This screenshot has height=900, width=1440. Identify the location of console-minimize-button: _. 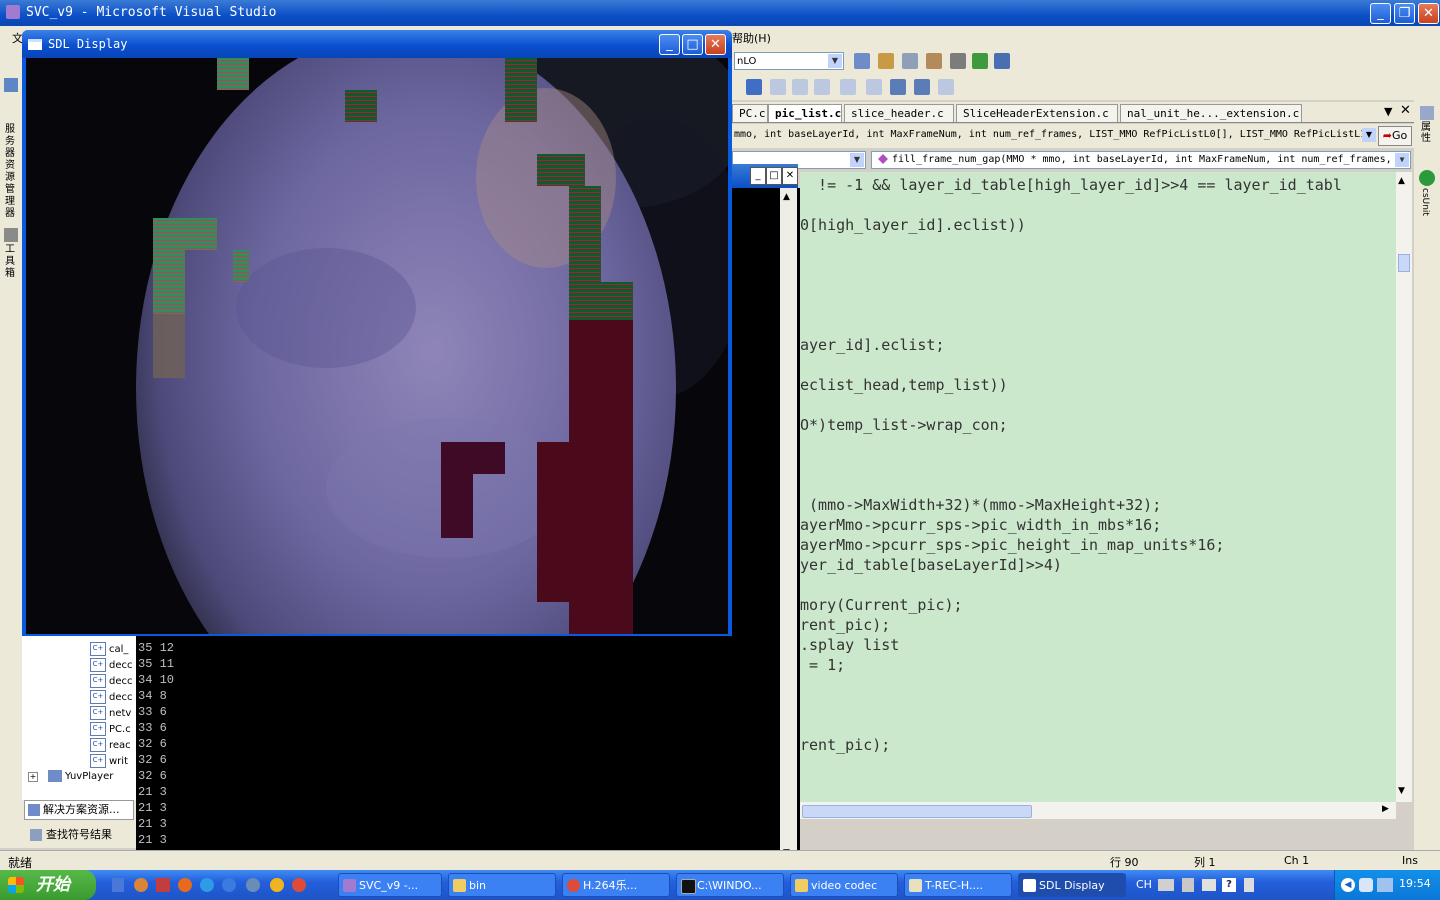
(758, 176).